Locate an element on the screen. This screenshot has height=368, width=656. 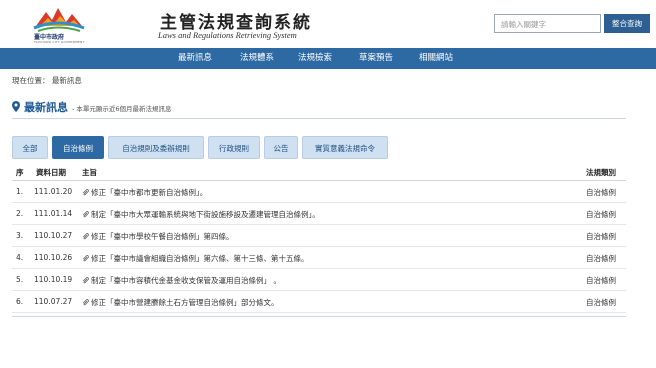
row-seq: 5. is located at coordinates (20, 279).